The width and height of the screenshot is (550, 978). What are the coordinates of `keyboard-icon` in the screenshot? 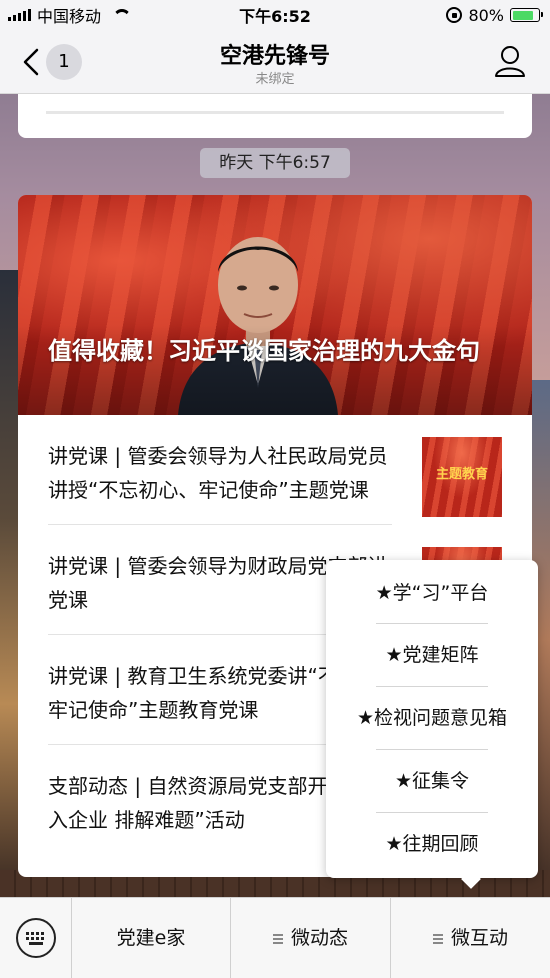 It's located at (36, 938).